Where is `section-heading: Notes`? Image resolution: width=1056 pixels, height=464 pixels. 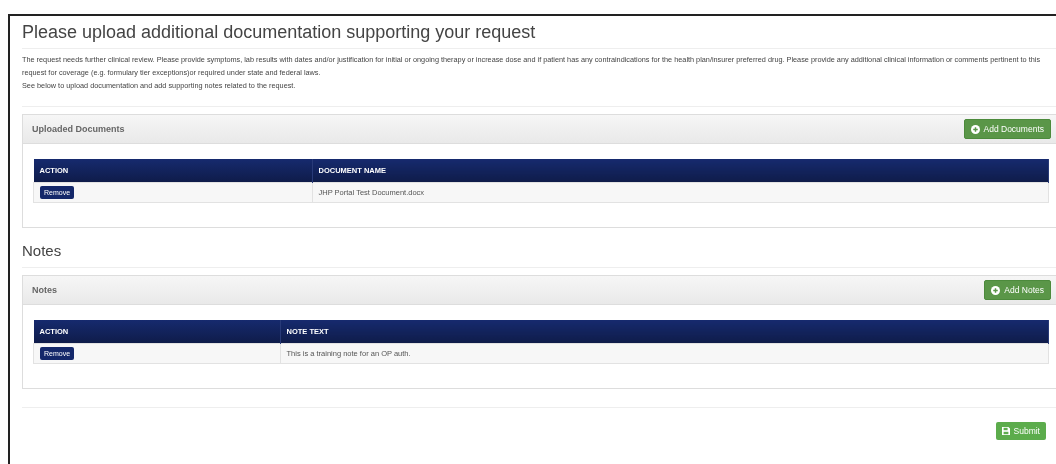
section-heading: Notes is located at coordinates (42, 250).